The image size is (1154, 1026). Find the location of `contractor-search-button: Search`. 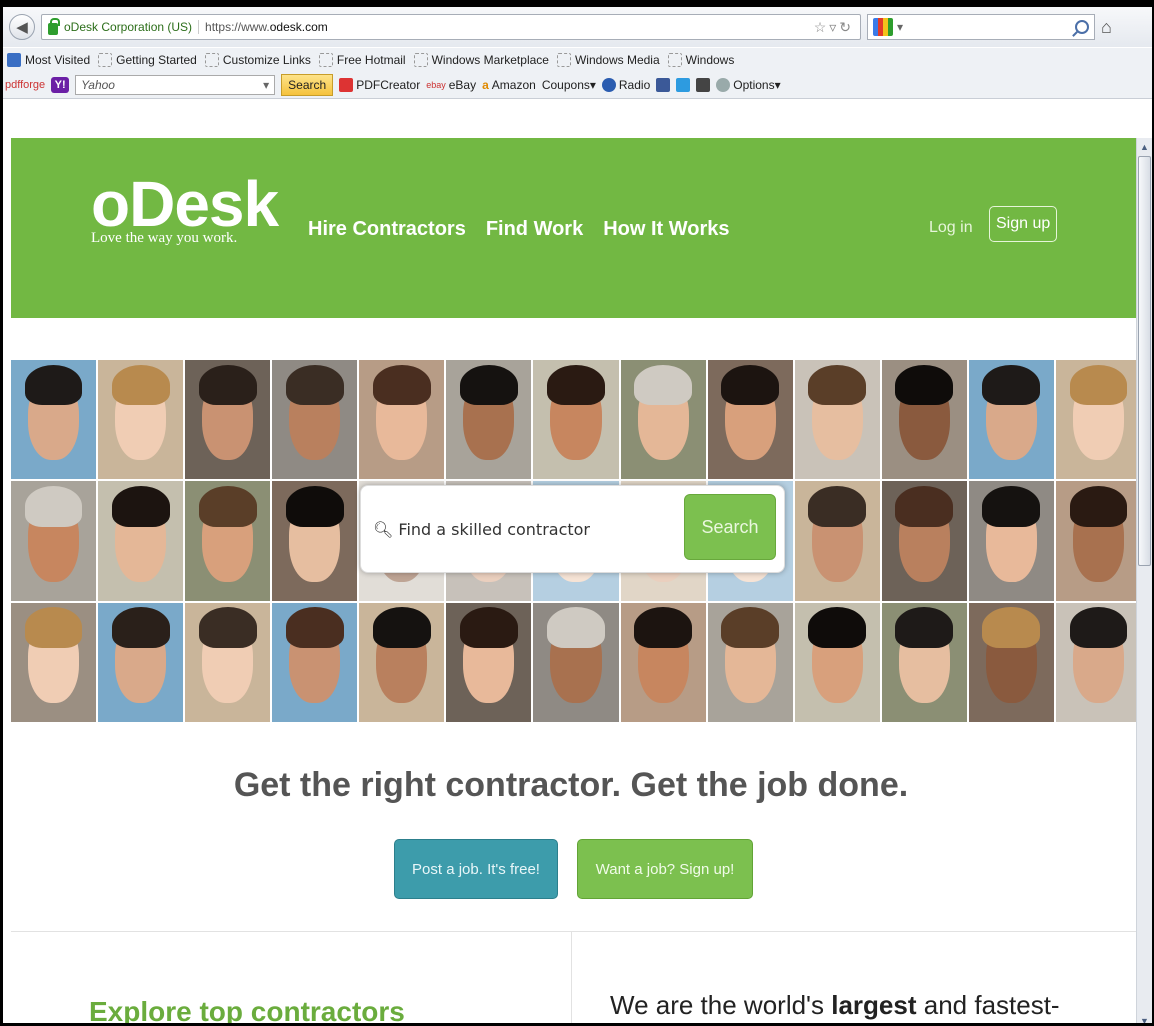

contractor-search-button: Search is located at coordinates (730, 527).